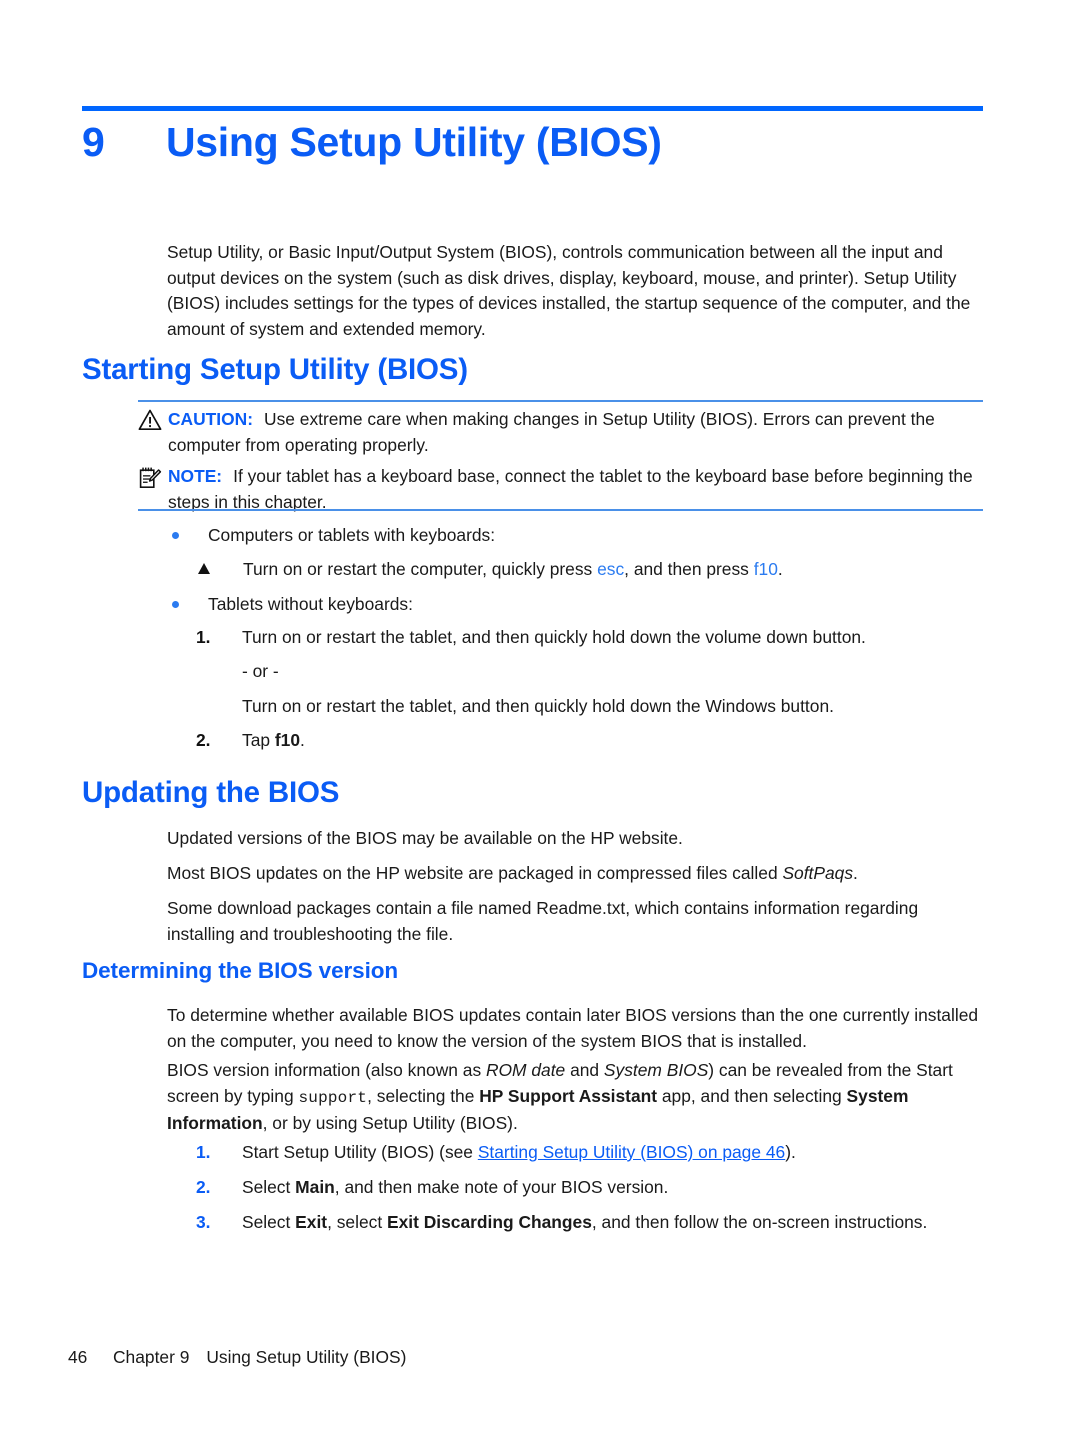 This screenshot has height=1438, width=1080. I want to click on or-separator: - or -, so click(260, 671).